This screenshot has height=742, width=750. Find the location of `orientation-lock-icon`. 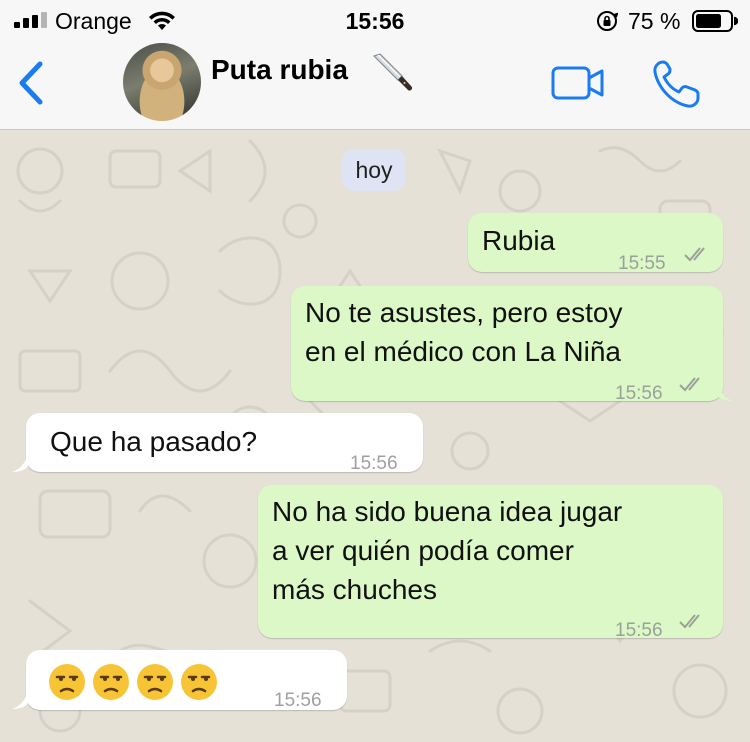

orientation-lock-icon is located at coordinates (607, 21).